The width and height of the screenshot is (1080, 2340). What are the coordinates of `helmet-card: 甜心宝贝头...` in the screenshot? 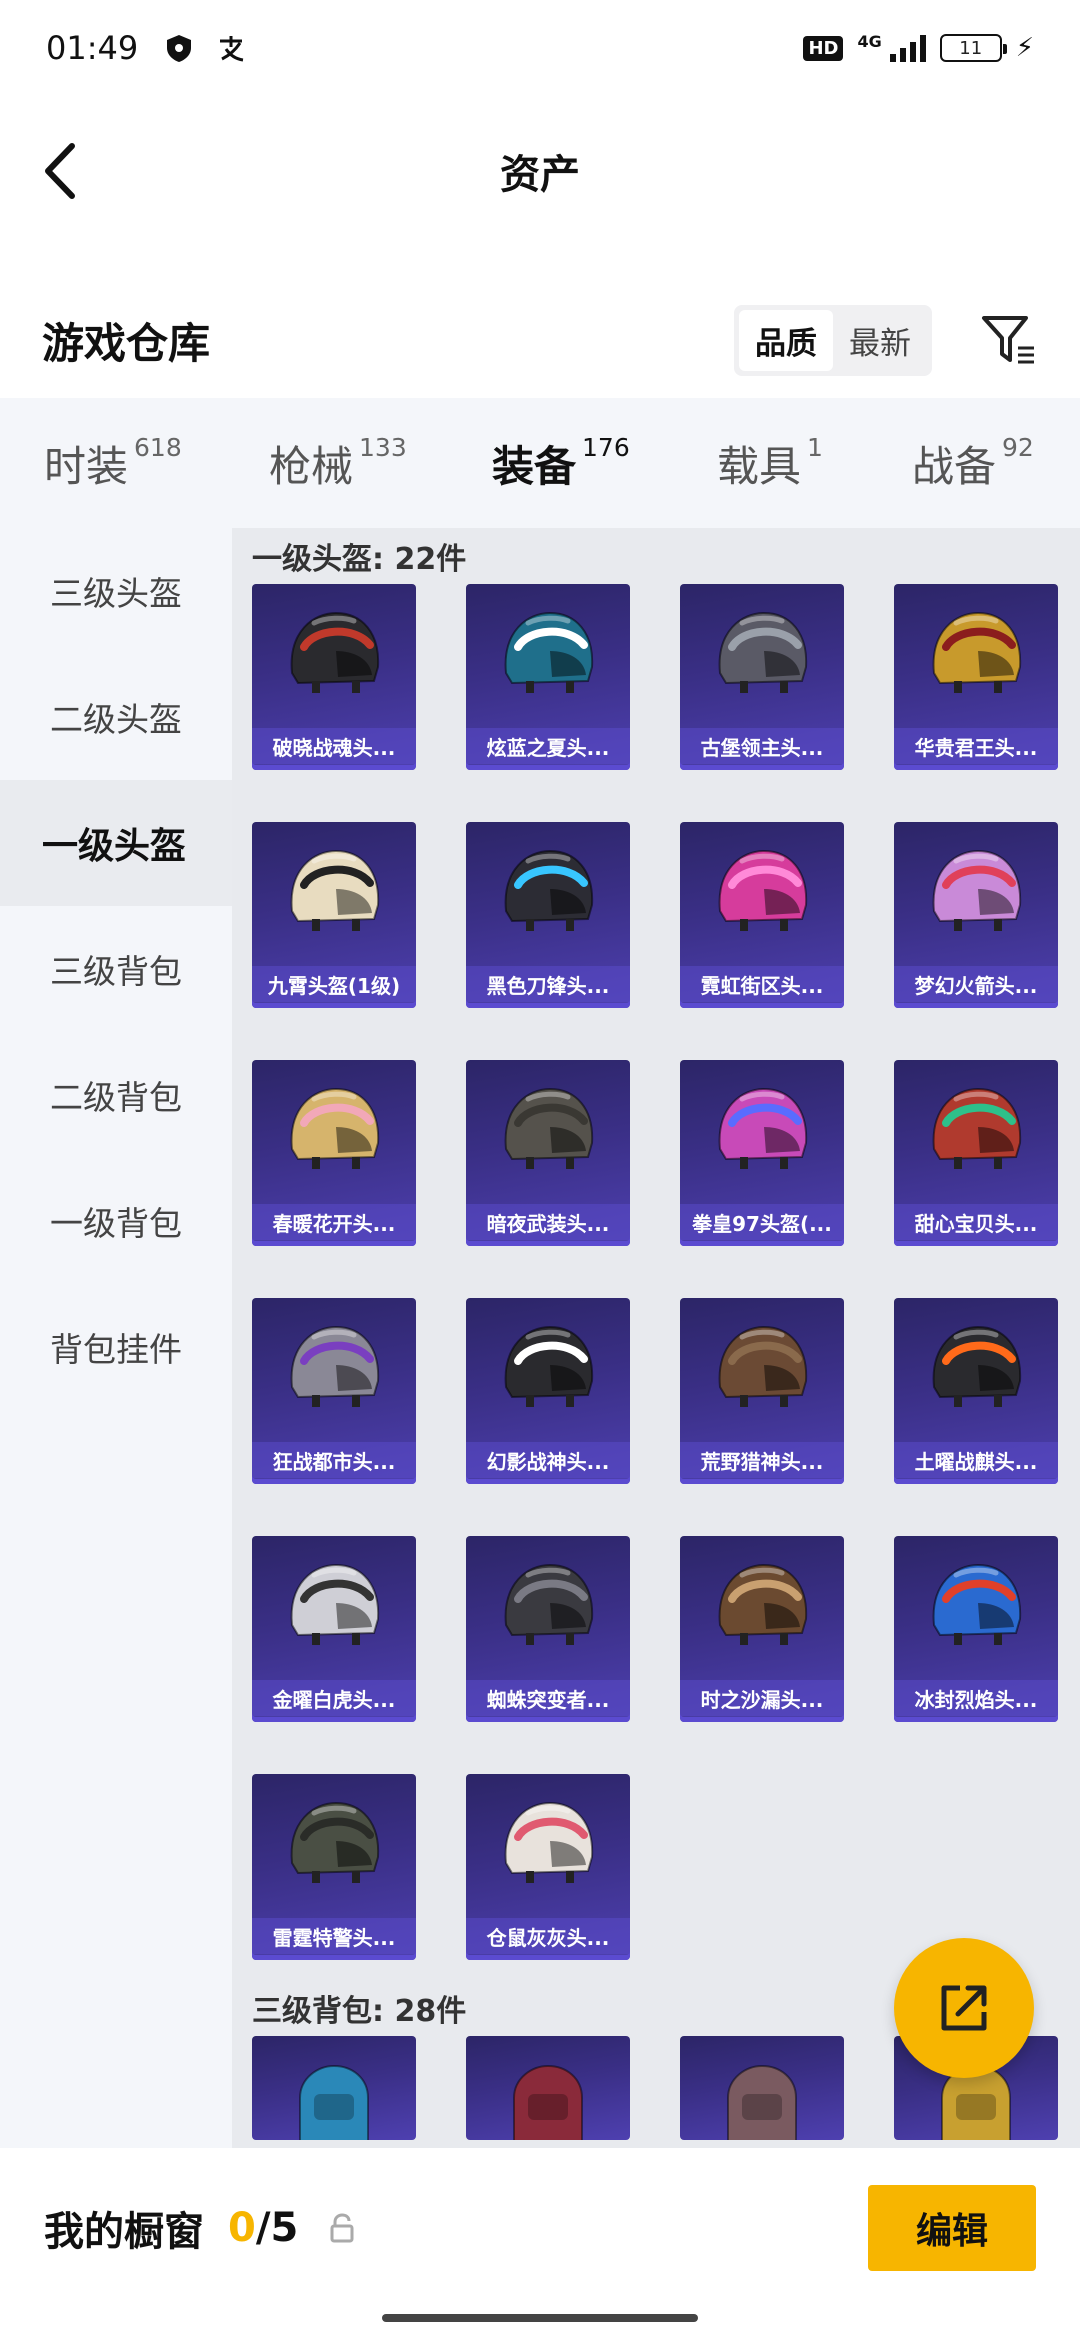 It's located at (976, 1153).